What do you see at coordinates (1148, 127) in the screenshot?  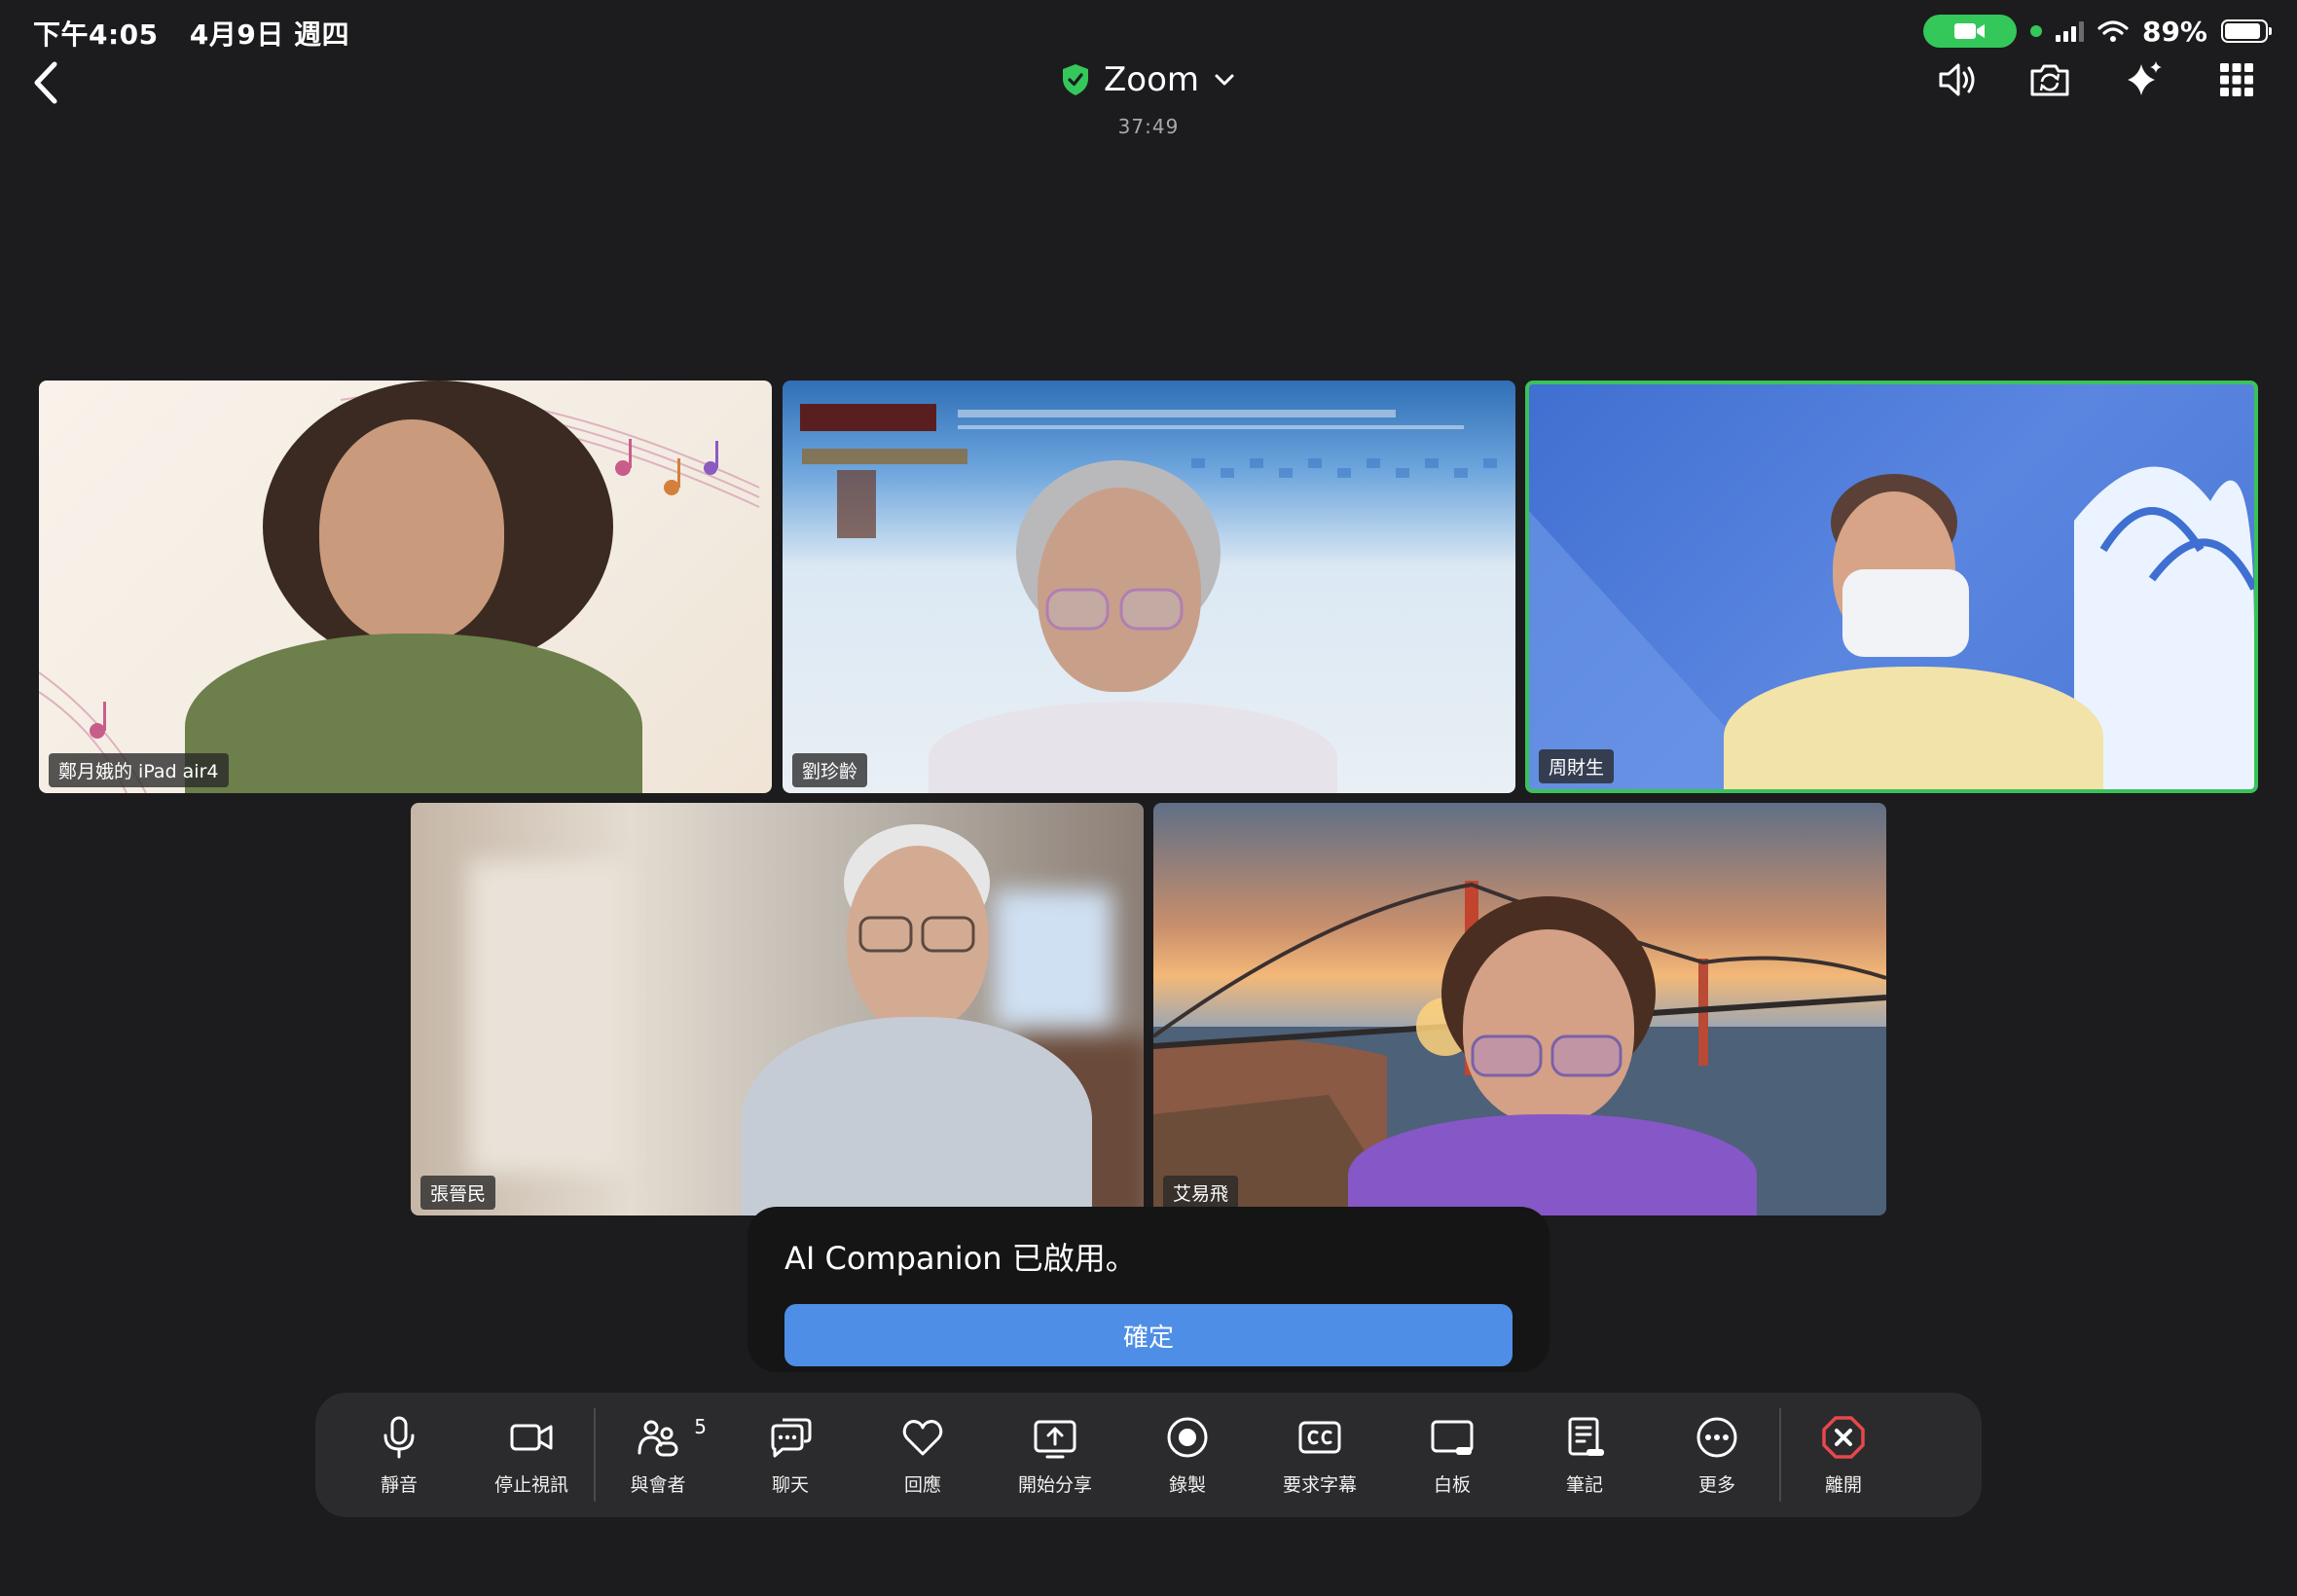 I see `meeting-timer: 37:49` at bounding box center [1148, 127].